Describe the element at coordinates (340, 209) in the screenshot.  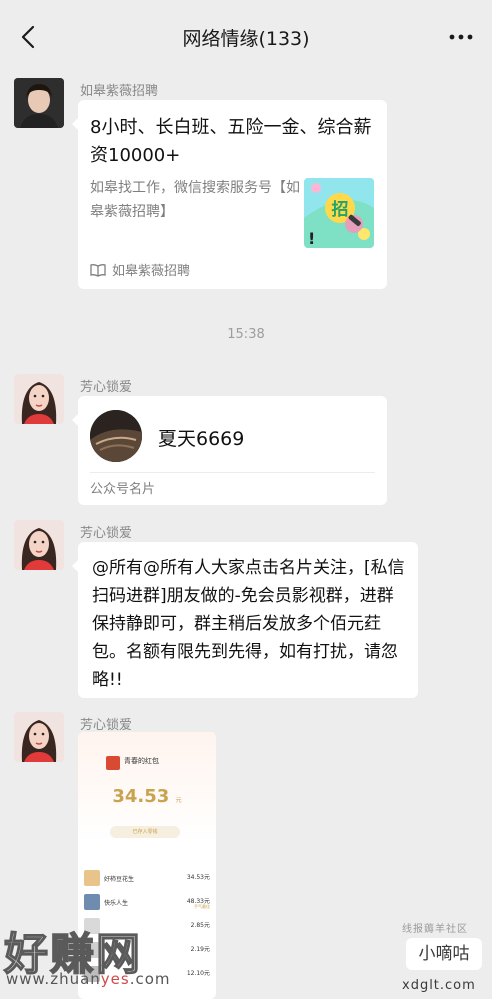
I see `thumbnail-char: 招` at that location.